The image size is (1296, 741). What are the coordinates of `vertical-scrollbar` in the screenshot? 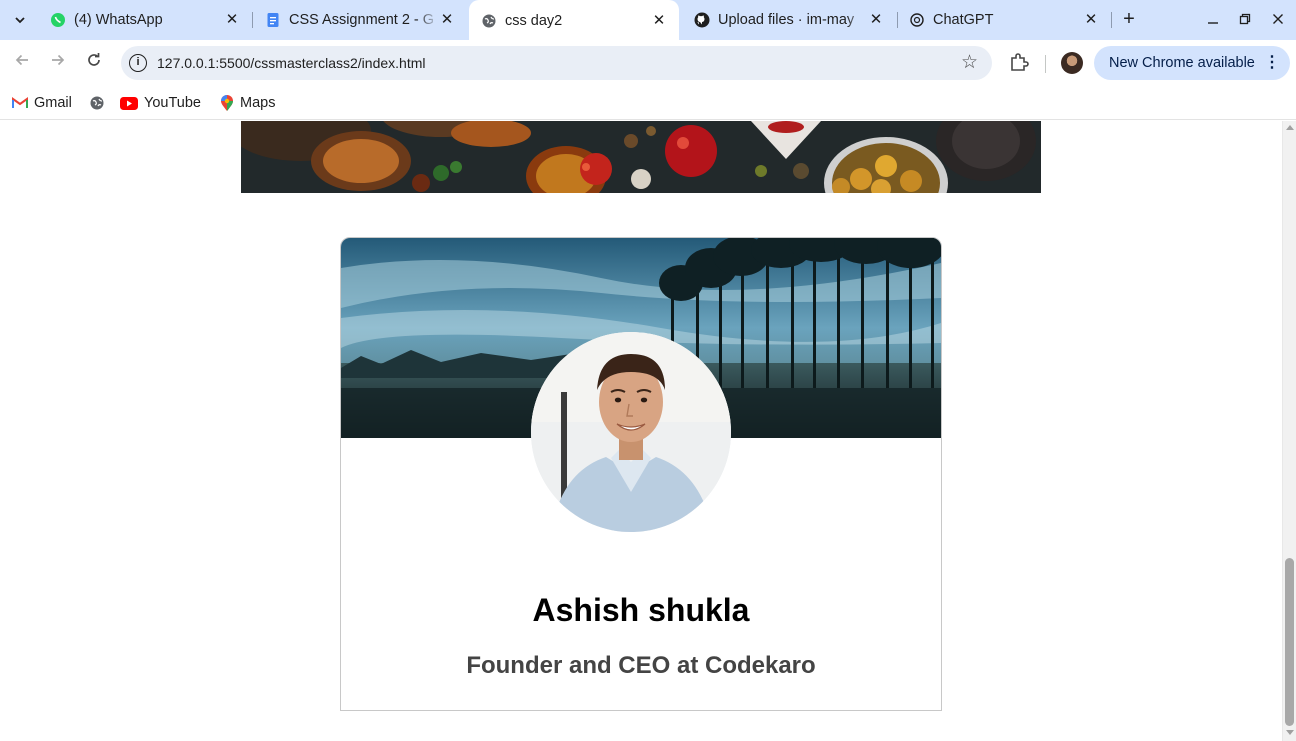 It's located at (1289, 431).